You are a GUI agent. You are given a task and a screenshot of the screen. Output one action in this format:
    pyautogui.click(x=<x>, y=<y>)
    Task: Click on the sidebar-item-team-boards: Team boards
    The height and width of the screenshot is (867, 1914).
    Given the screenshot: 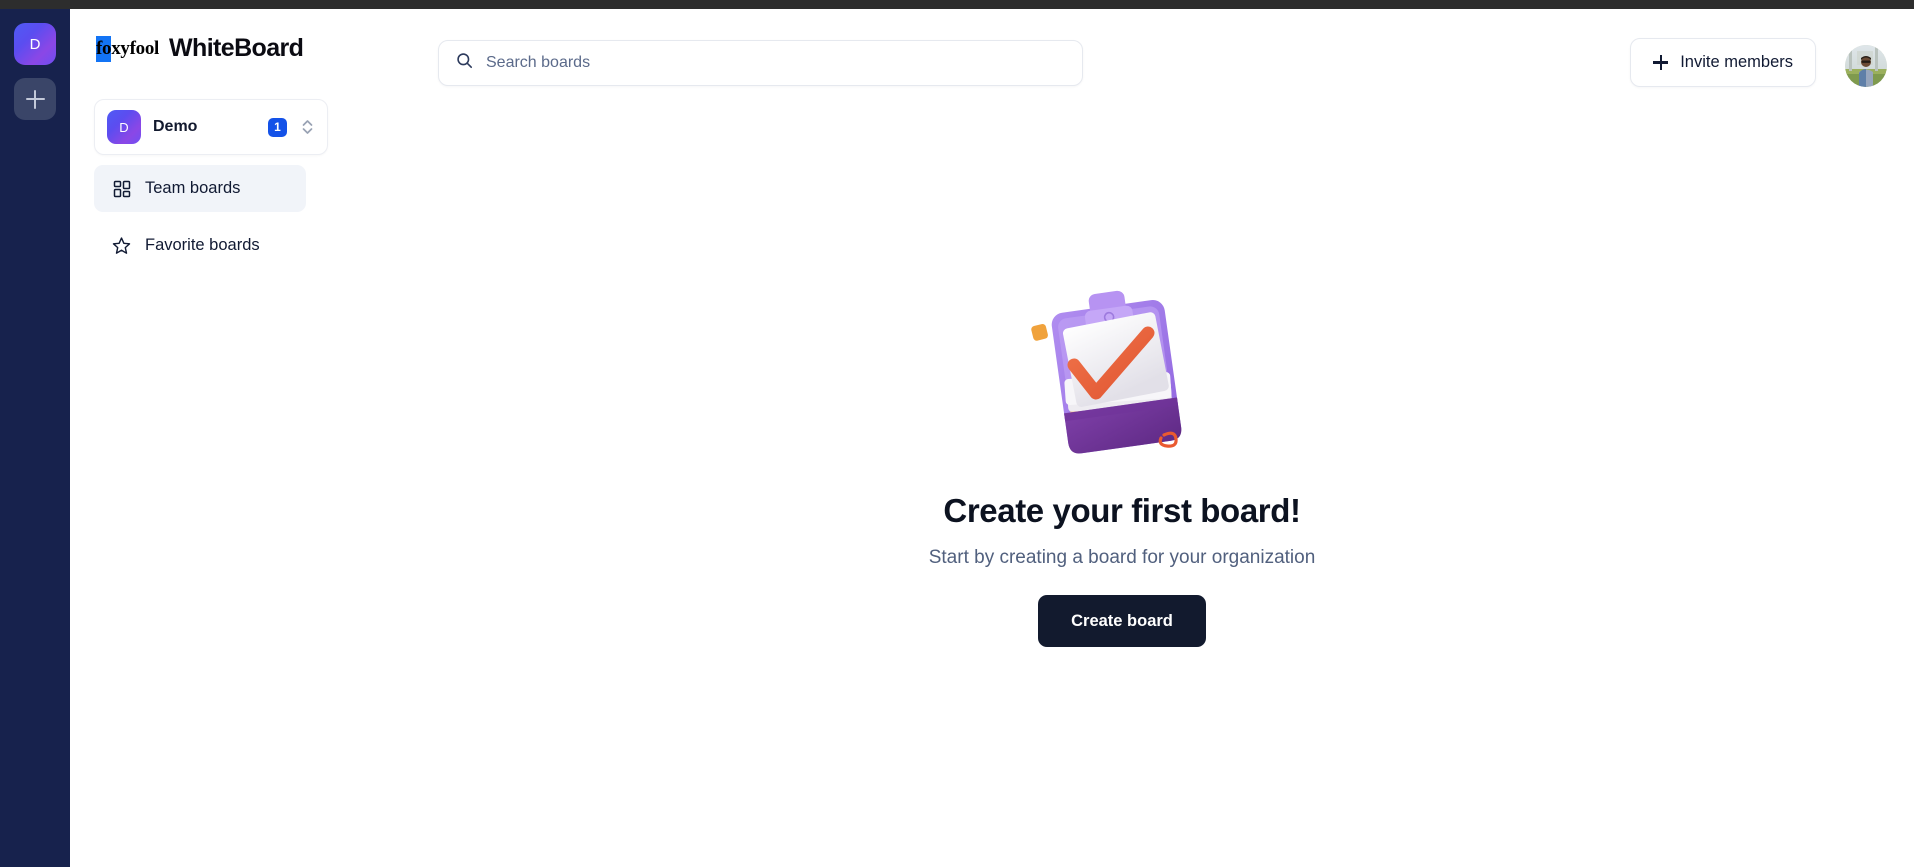 What is the action you would take?
    pyautogui.click(x=200, y=188)
    